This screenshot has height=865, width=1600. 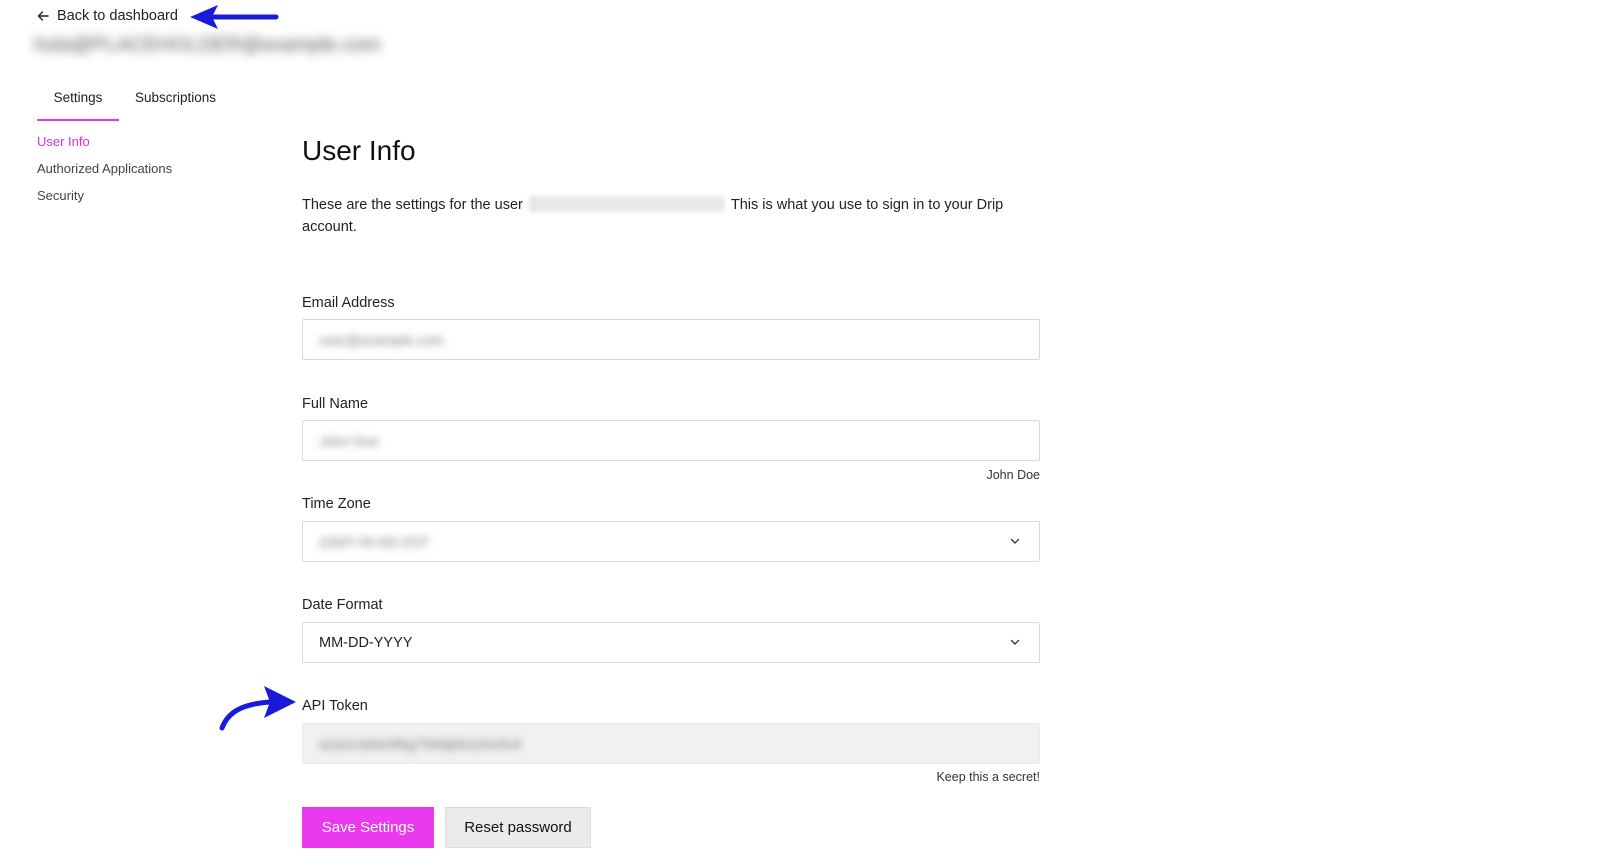 What do you see at coordinates (207, 45) in the screenshot?
I see `account-email-heading: hola@PLACEHOLDER@example.com` at bounding box center [207, 45].